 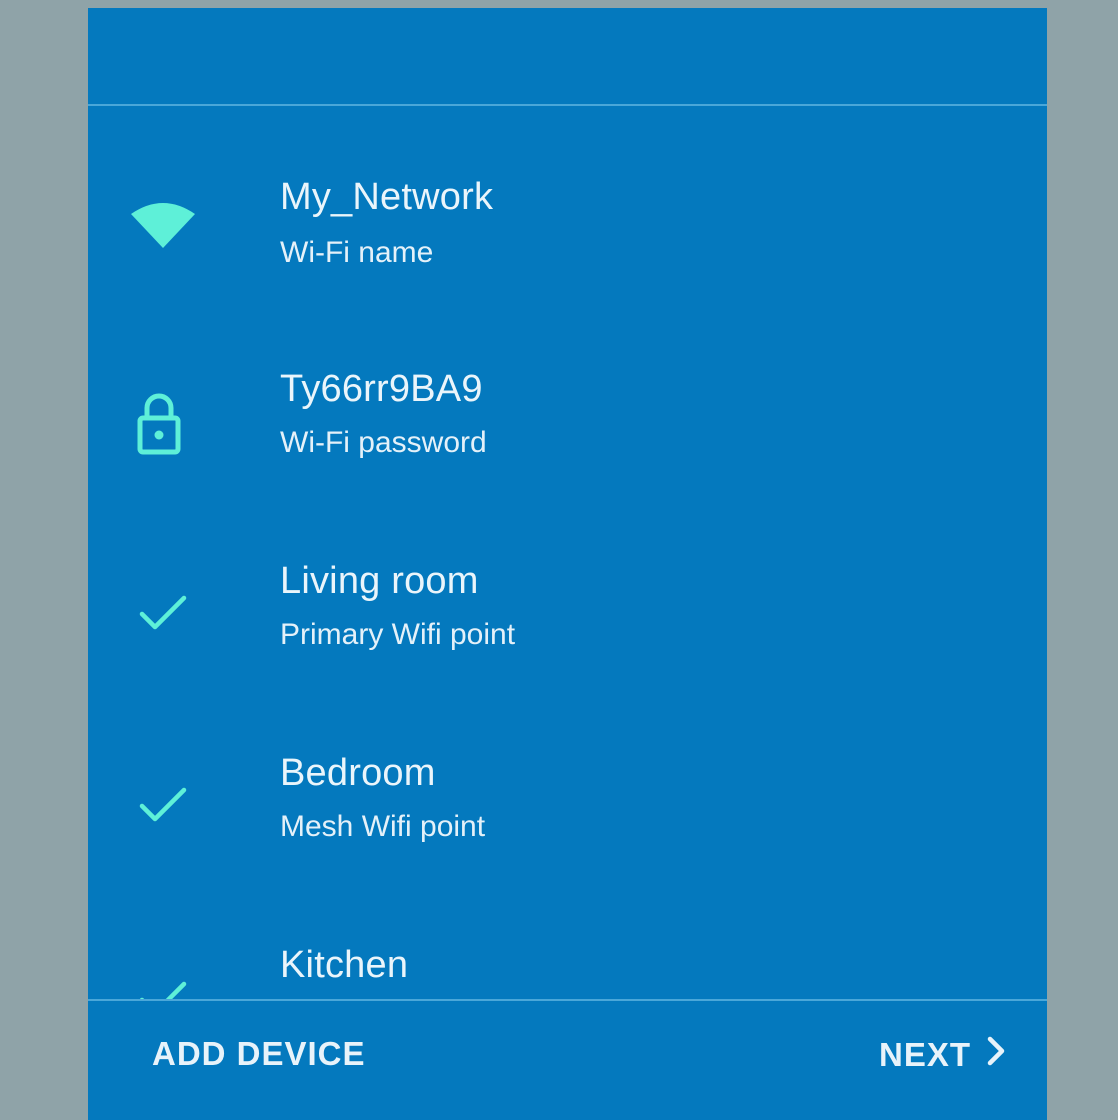 I want to click on list-item-wifi-name: My_Network Wi-Fi name, so click(x=567, y=187).